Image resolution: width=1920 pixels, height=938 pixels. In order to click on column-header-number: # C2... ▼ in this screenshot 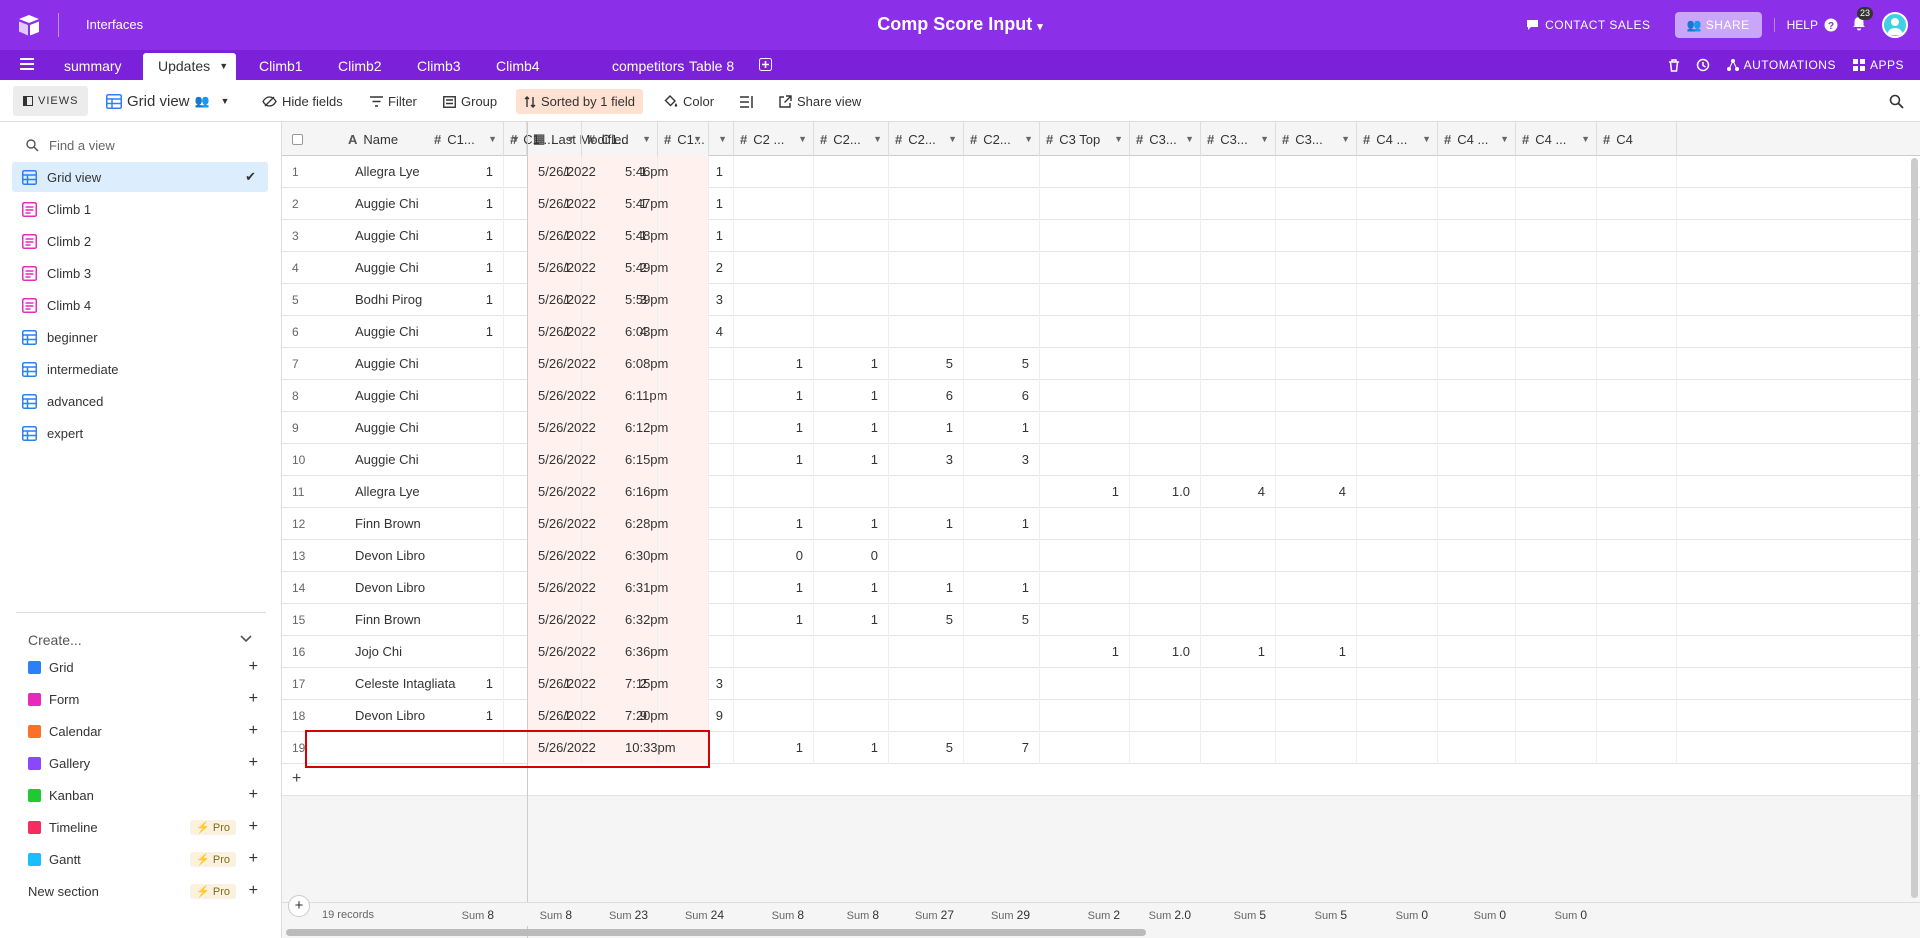, I will do `click(1002, 139)`.